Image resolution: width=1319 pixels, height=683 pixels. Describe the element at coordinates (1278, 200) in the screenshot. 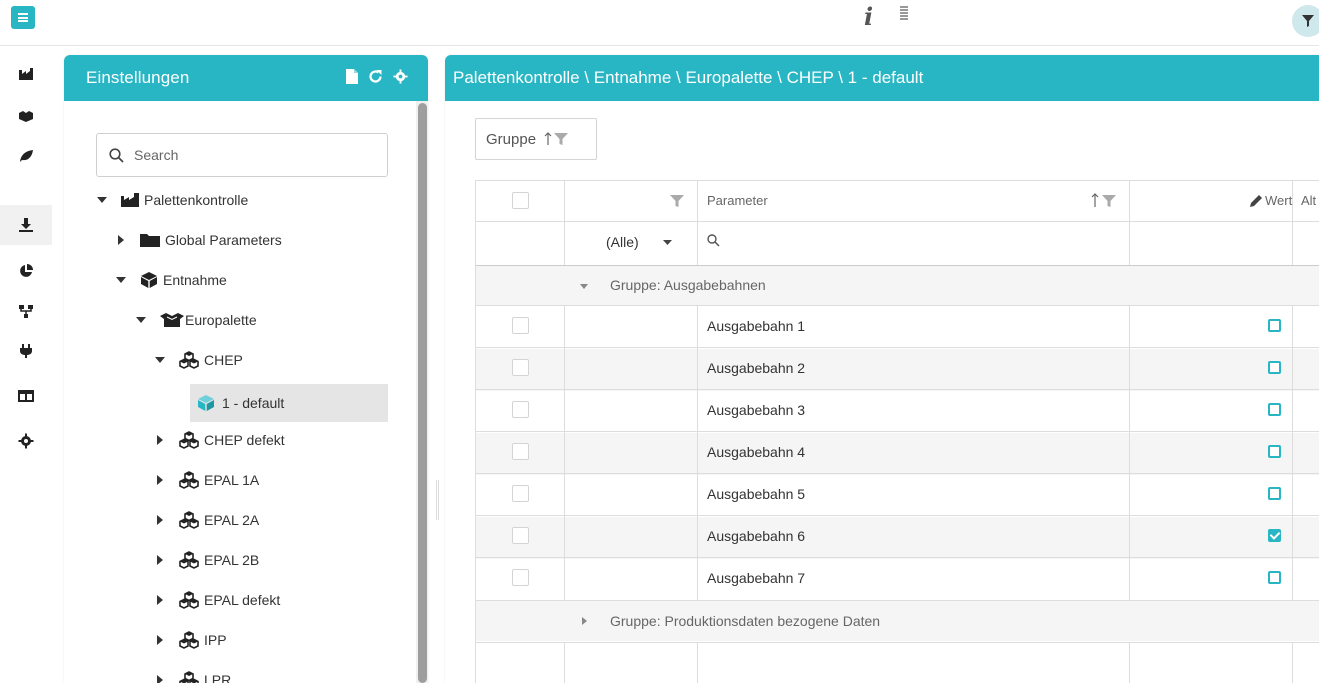

I see `column-header-wert: Wert` at that location.